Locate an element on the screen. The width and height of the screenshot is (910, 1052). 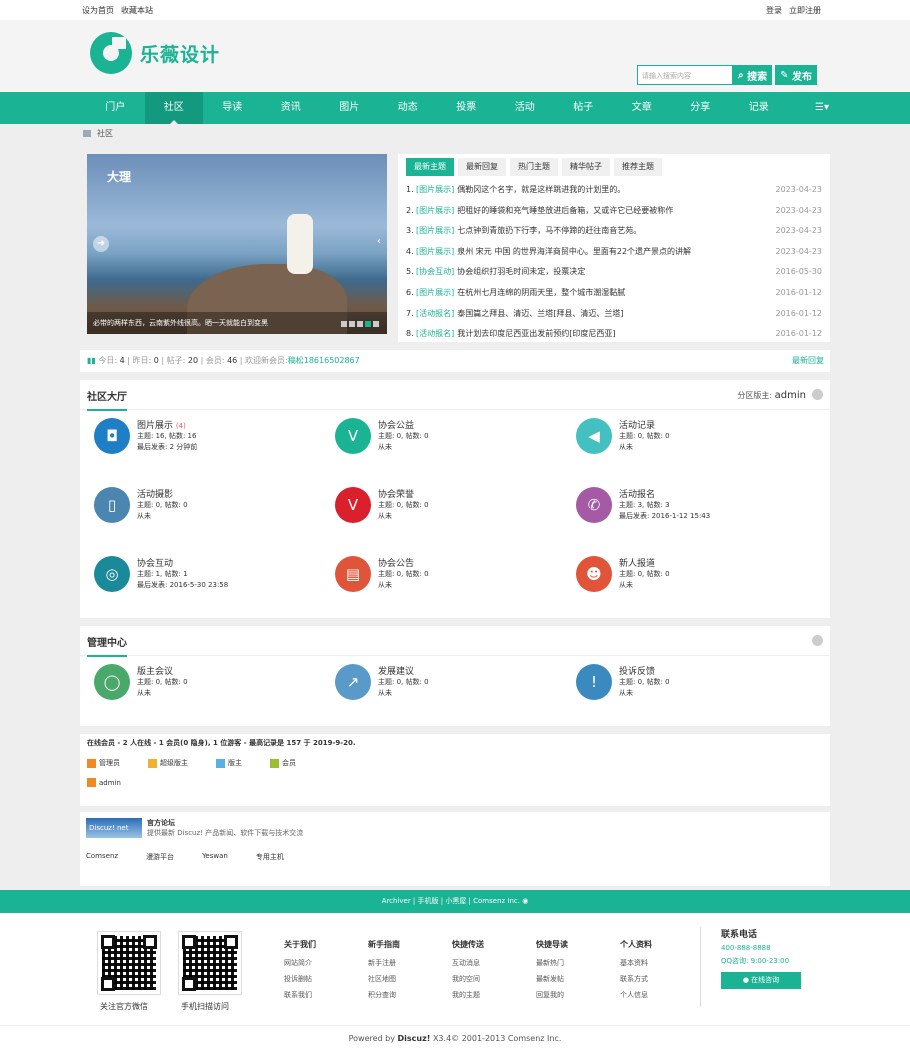
nav-item: 投票 is located at coordinates (466, 108).